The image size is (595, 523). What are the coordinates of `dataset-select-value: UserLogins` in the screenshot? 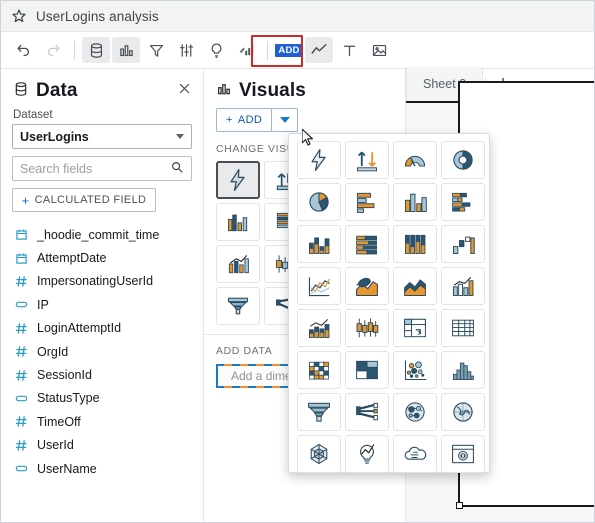 It's located at (54, 136).